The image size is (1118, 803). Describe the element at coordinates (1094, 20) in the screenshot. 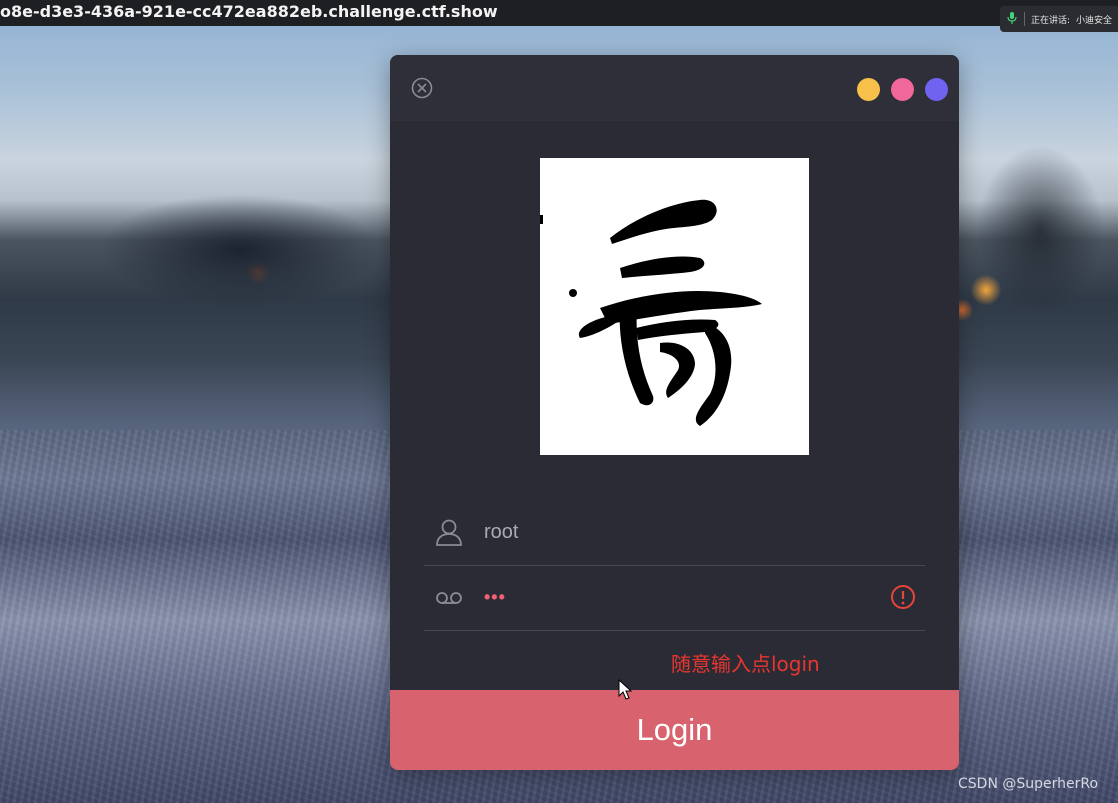

I see `speaker-name: 小迪安全` at that location.